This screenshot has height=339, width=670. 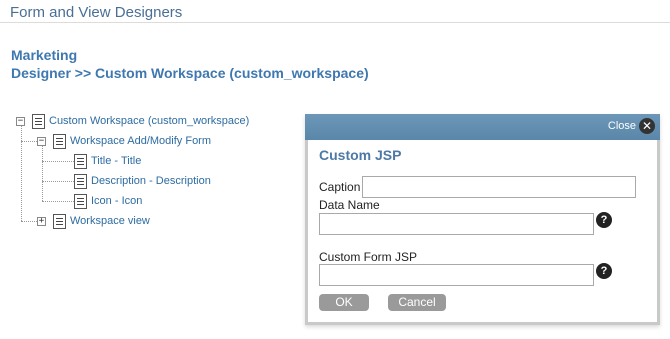 What do you see at coordinates (116, 201) in the screenshot?
I see `tree-node-label: Icon - Icon` at bounding box center [116, 201].